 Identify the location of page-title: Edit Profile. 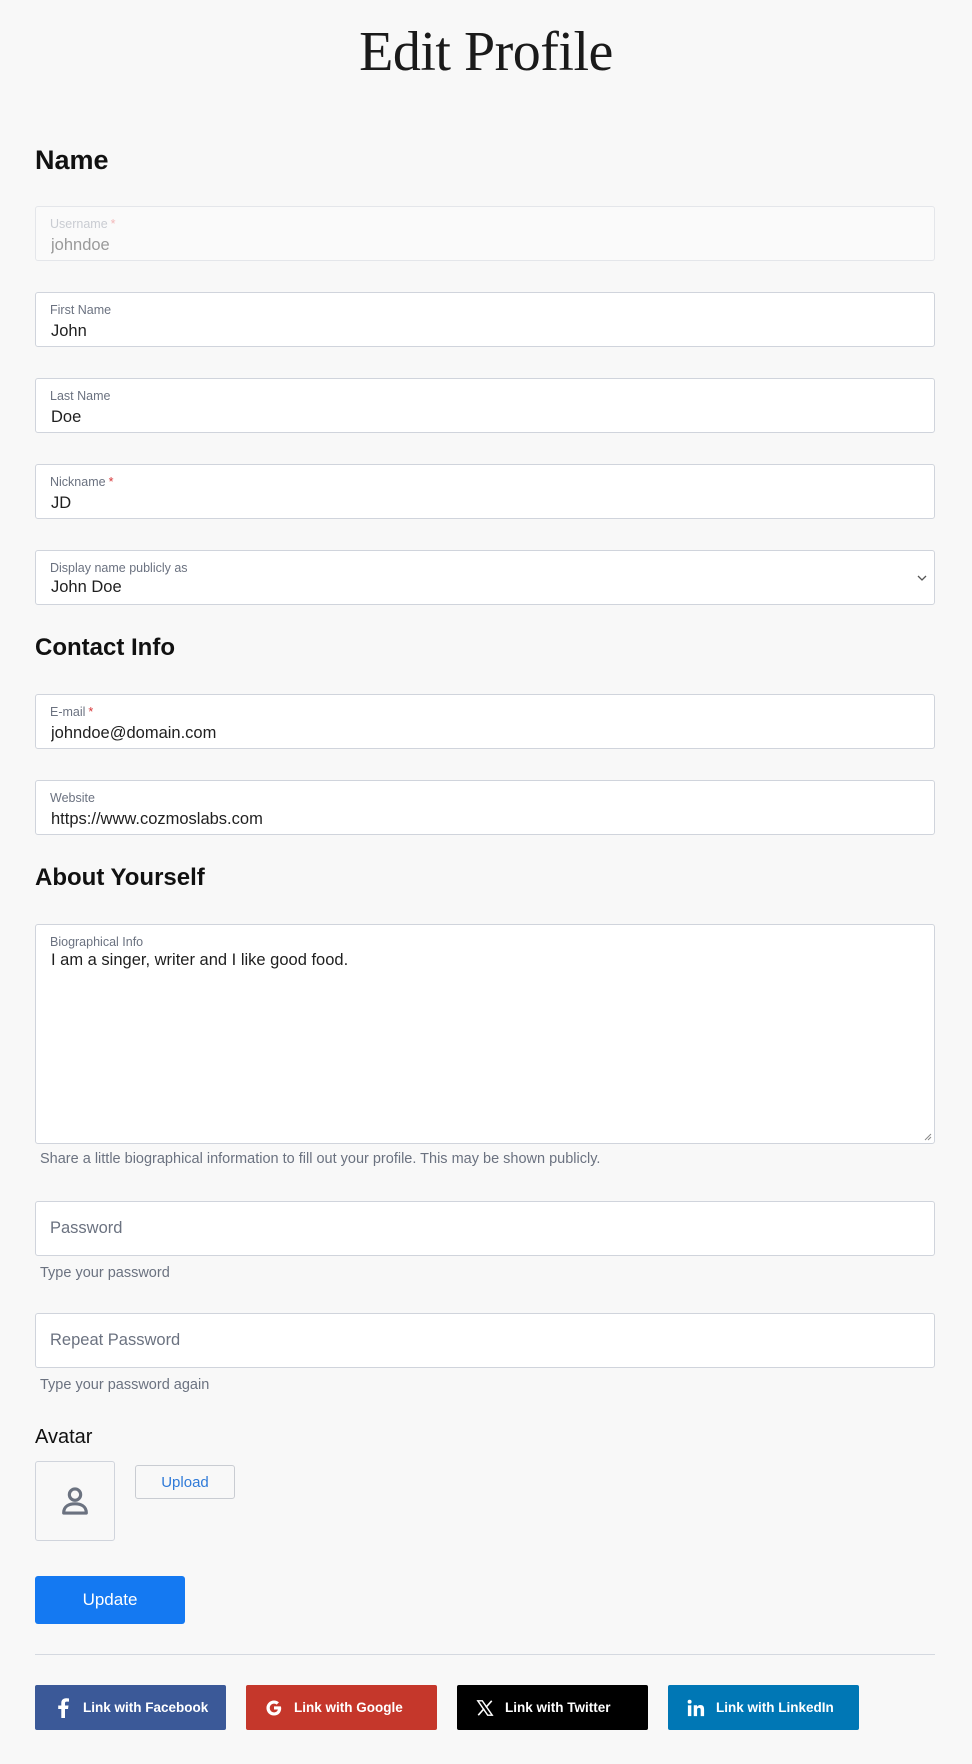
(486, 52).